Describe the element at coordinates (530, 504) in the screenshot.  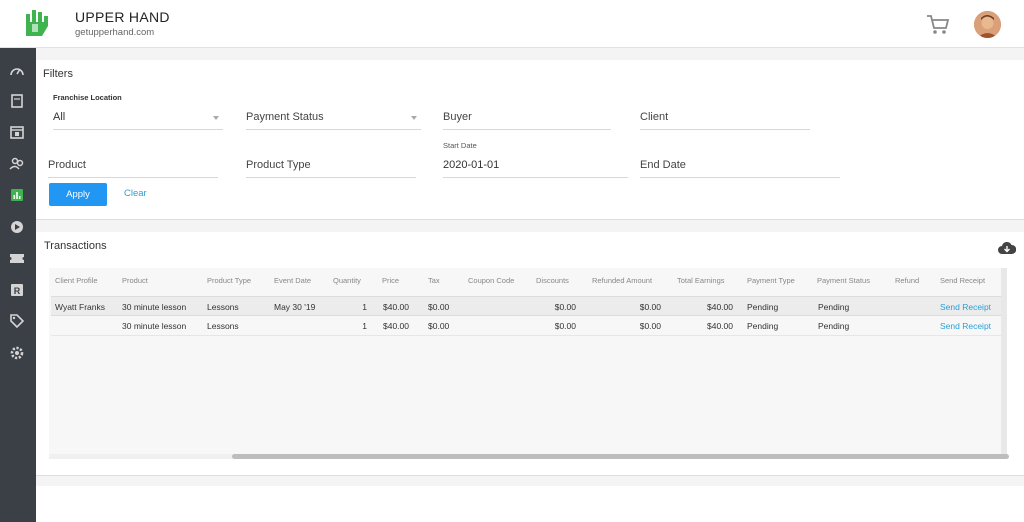
I see `footer-area` at that location.